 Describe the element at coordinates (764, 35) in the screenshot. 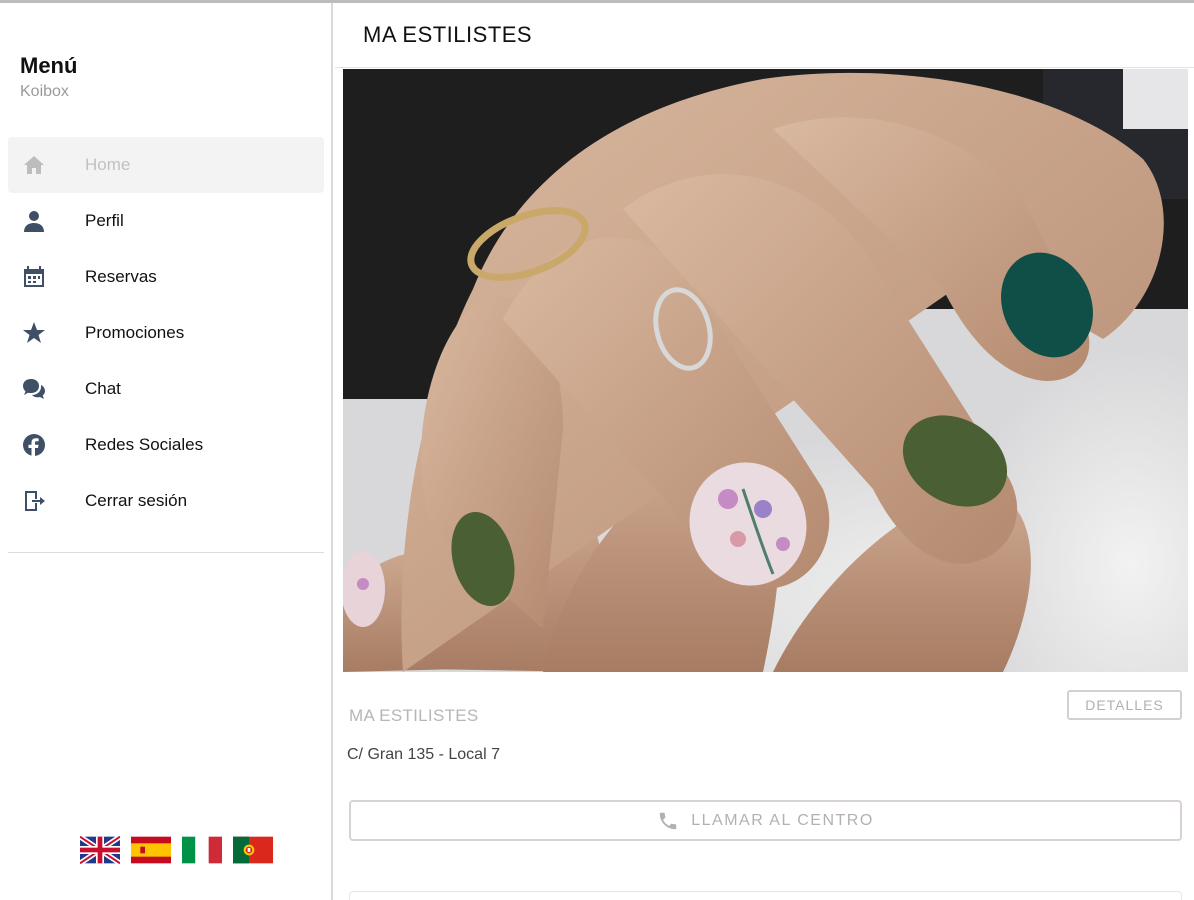

I see `page-header: MA ESTILISTES` at that location.